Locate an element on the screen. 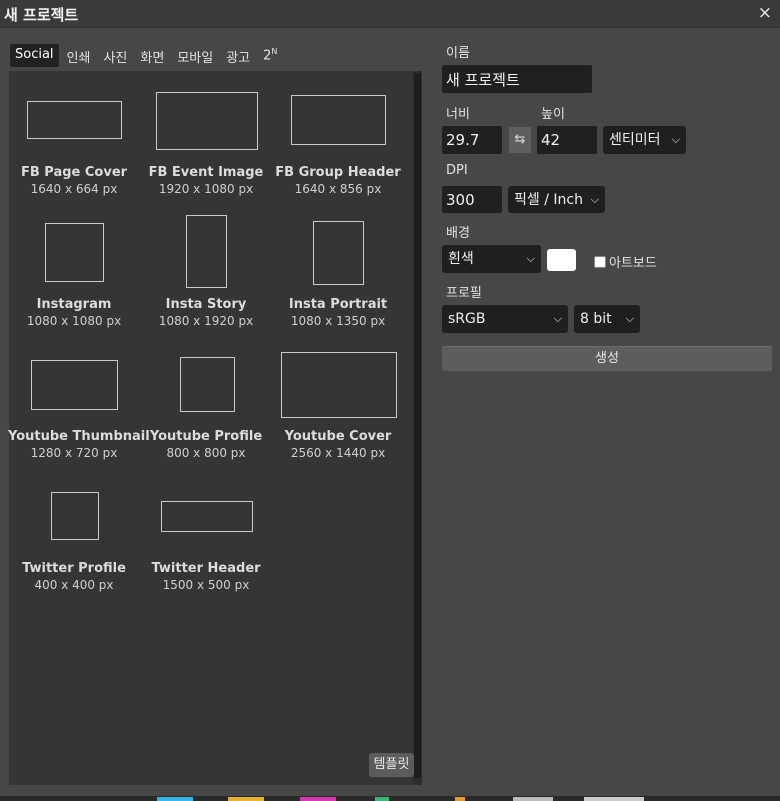  bottom-accent-green is located at coordinates (382, 799).